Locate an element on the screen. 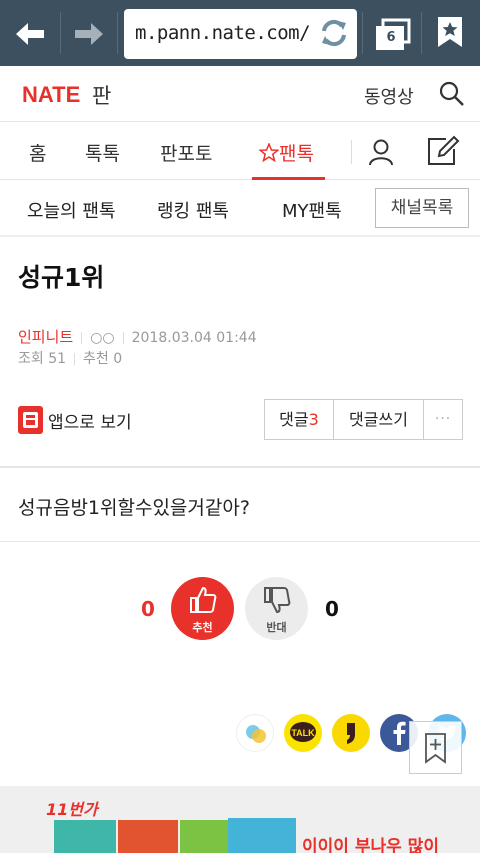 This screenshot has height=853, width=480. downvote-button: 반대 is located at coordinates (276, 608).